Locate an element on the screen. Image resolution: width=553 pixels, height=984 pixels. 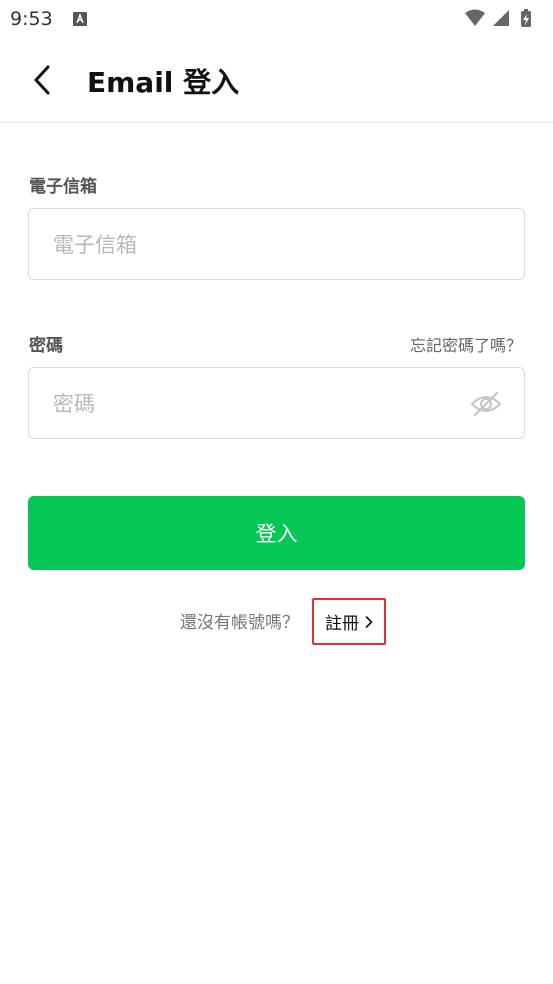
page-title: Email 登入 is located at coordinates (163, 82).